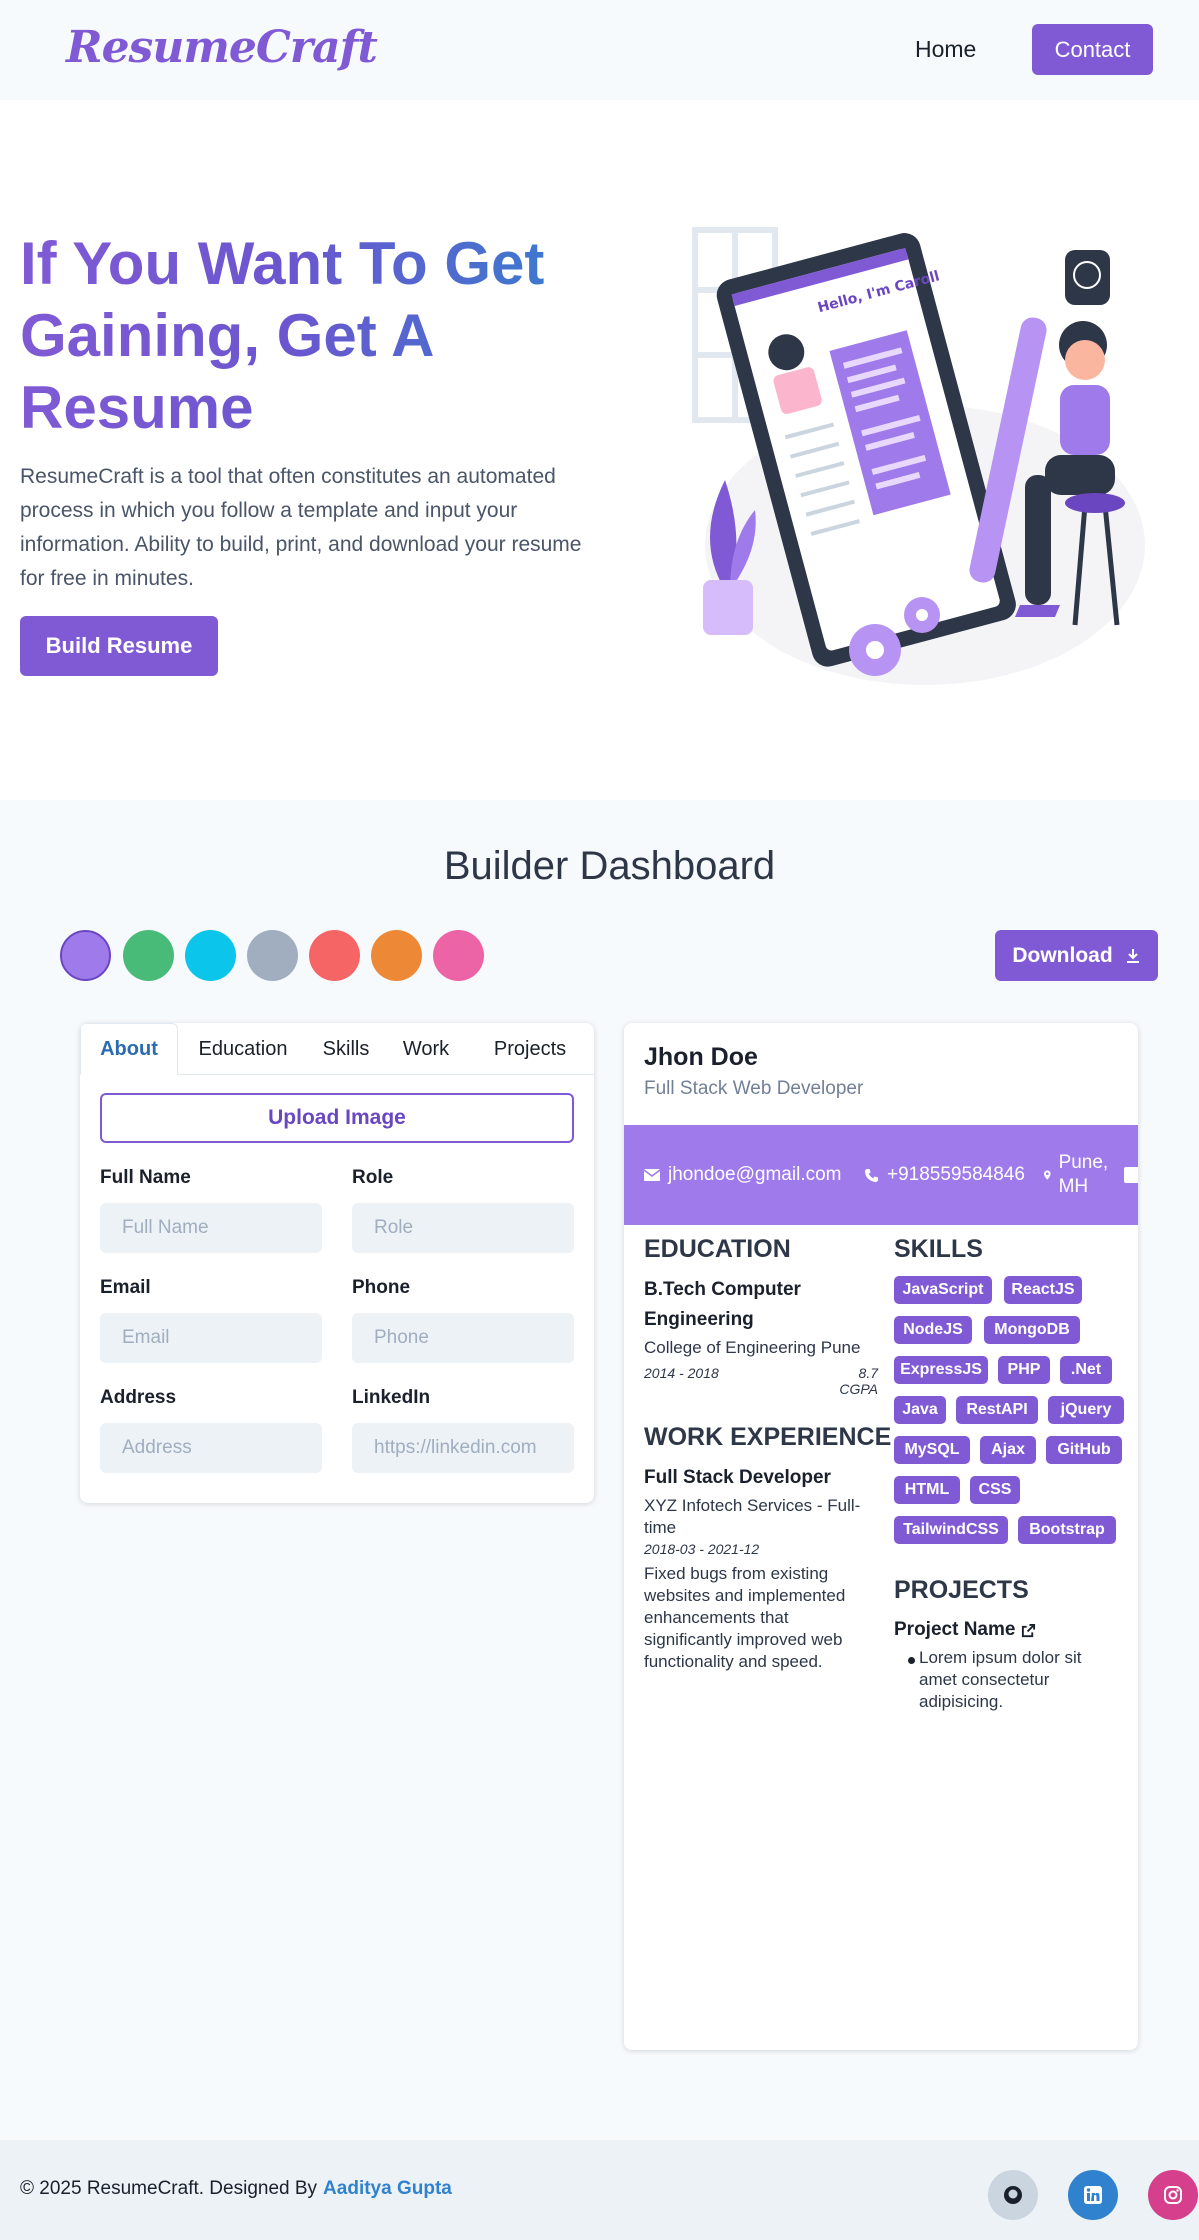  What do you see at coordinates (938, 1249) in the screenshot?
I see `skills-heading: SKILLS` at bounding box center [938, 1249].